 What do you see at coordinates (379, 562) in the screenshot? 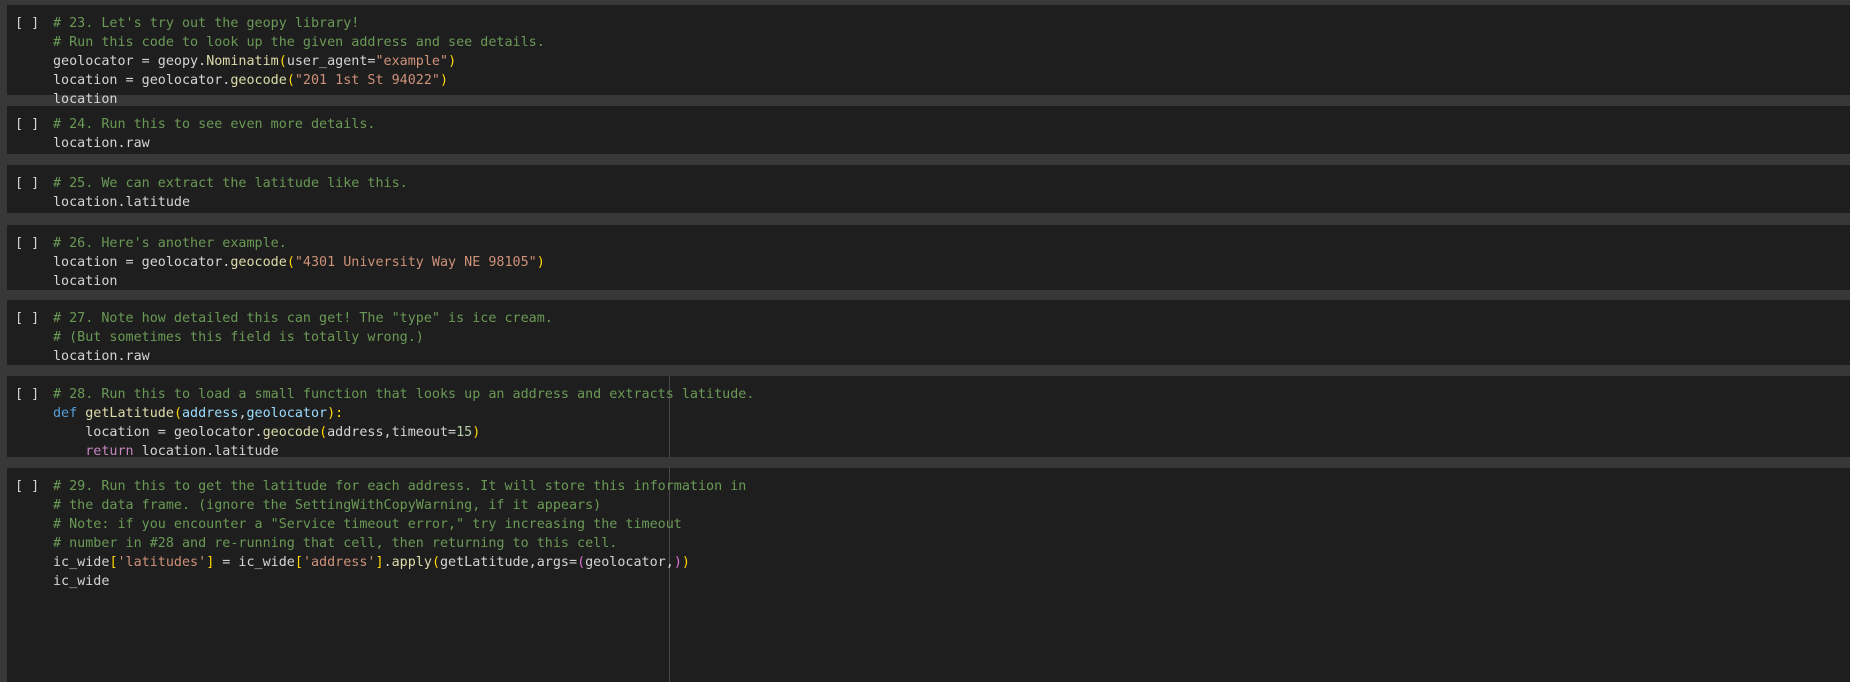
I see `code-bracket: ]` at bounding box center [379, 562].